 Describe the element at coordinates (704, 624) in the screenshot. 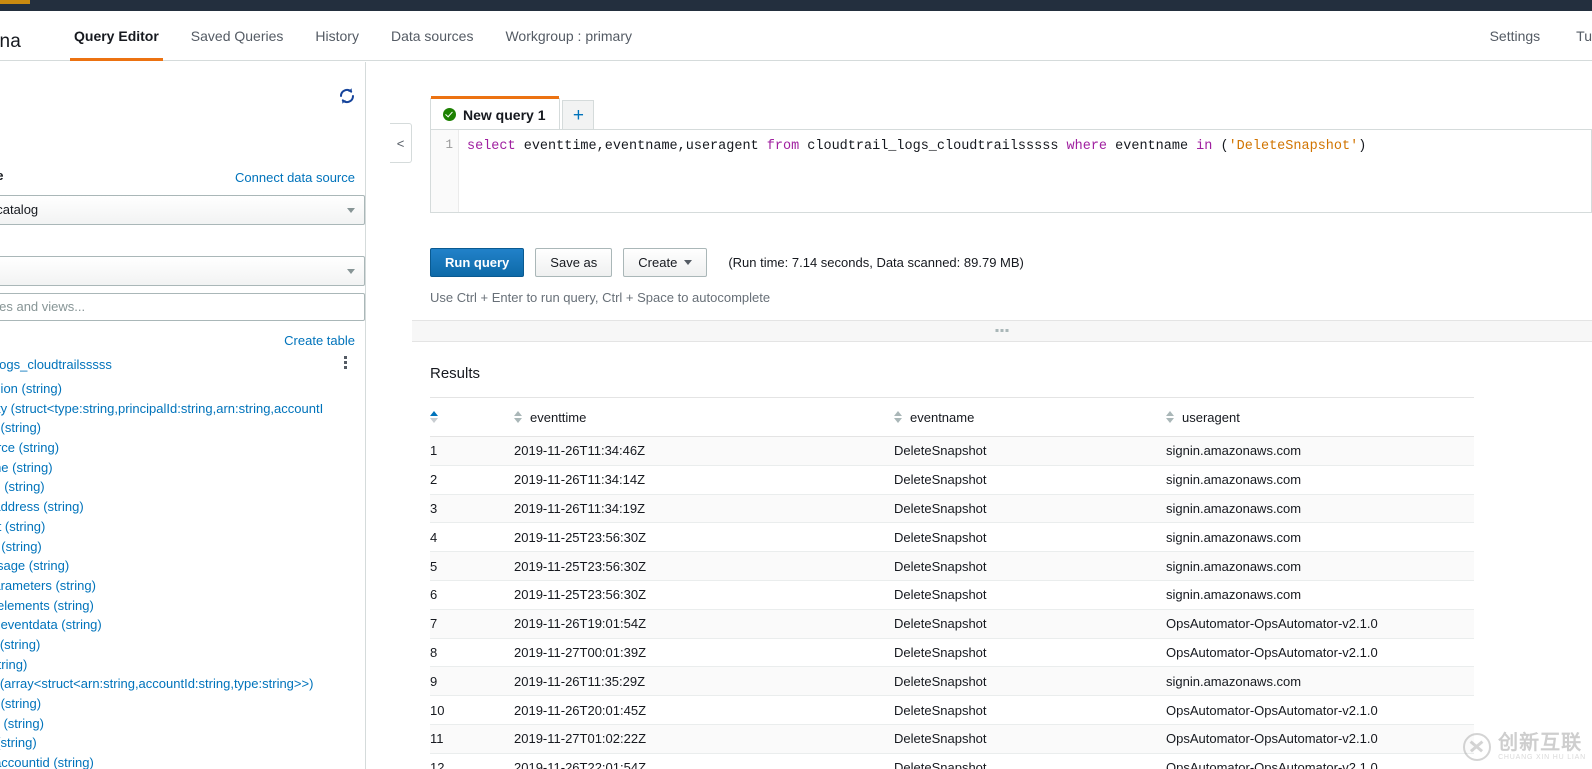

I see `table-cell: 2019-11-26T19:01:54Z` at that location.